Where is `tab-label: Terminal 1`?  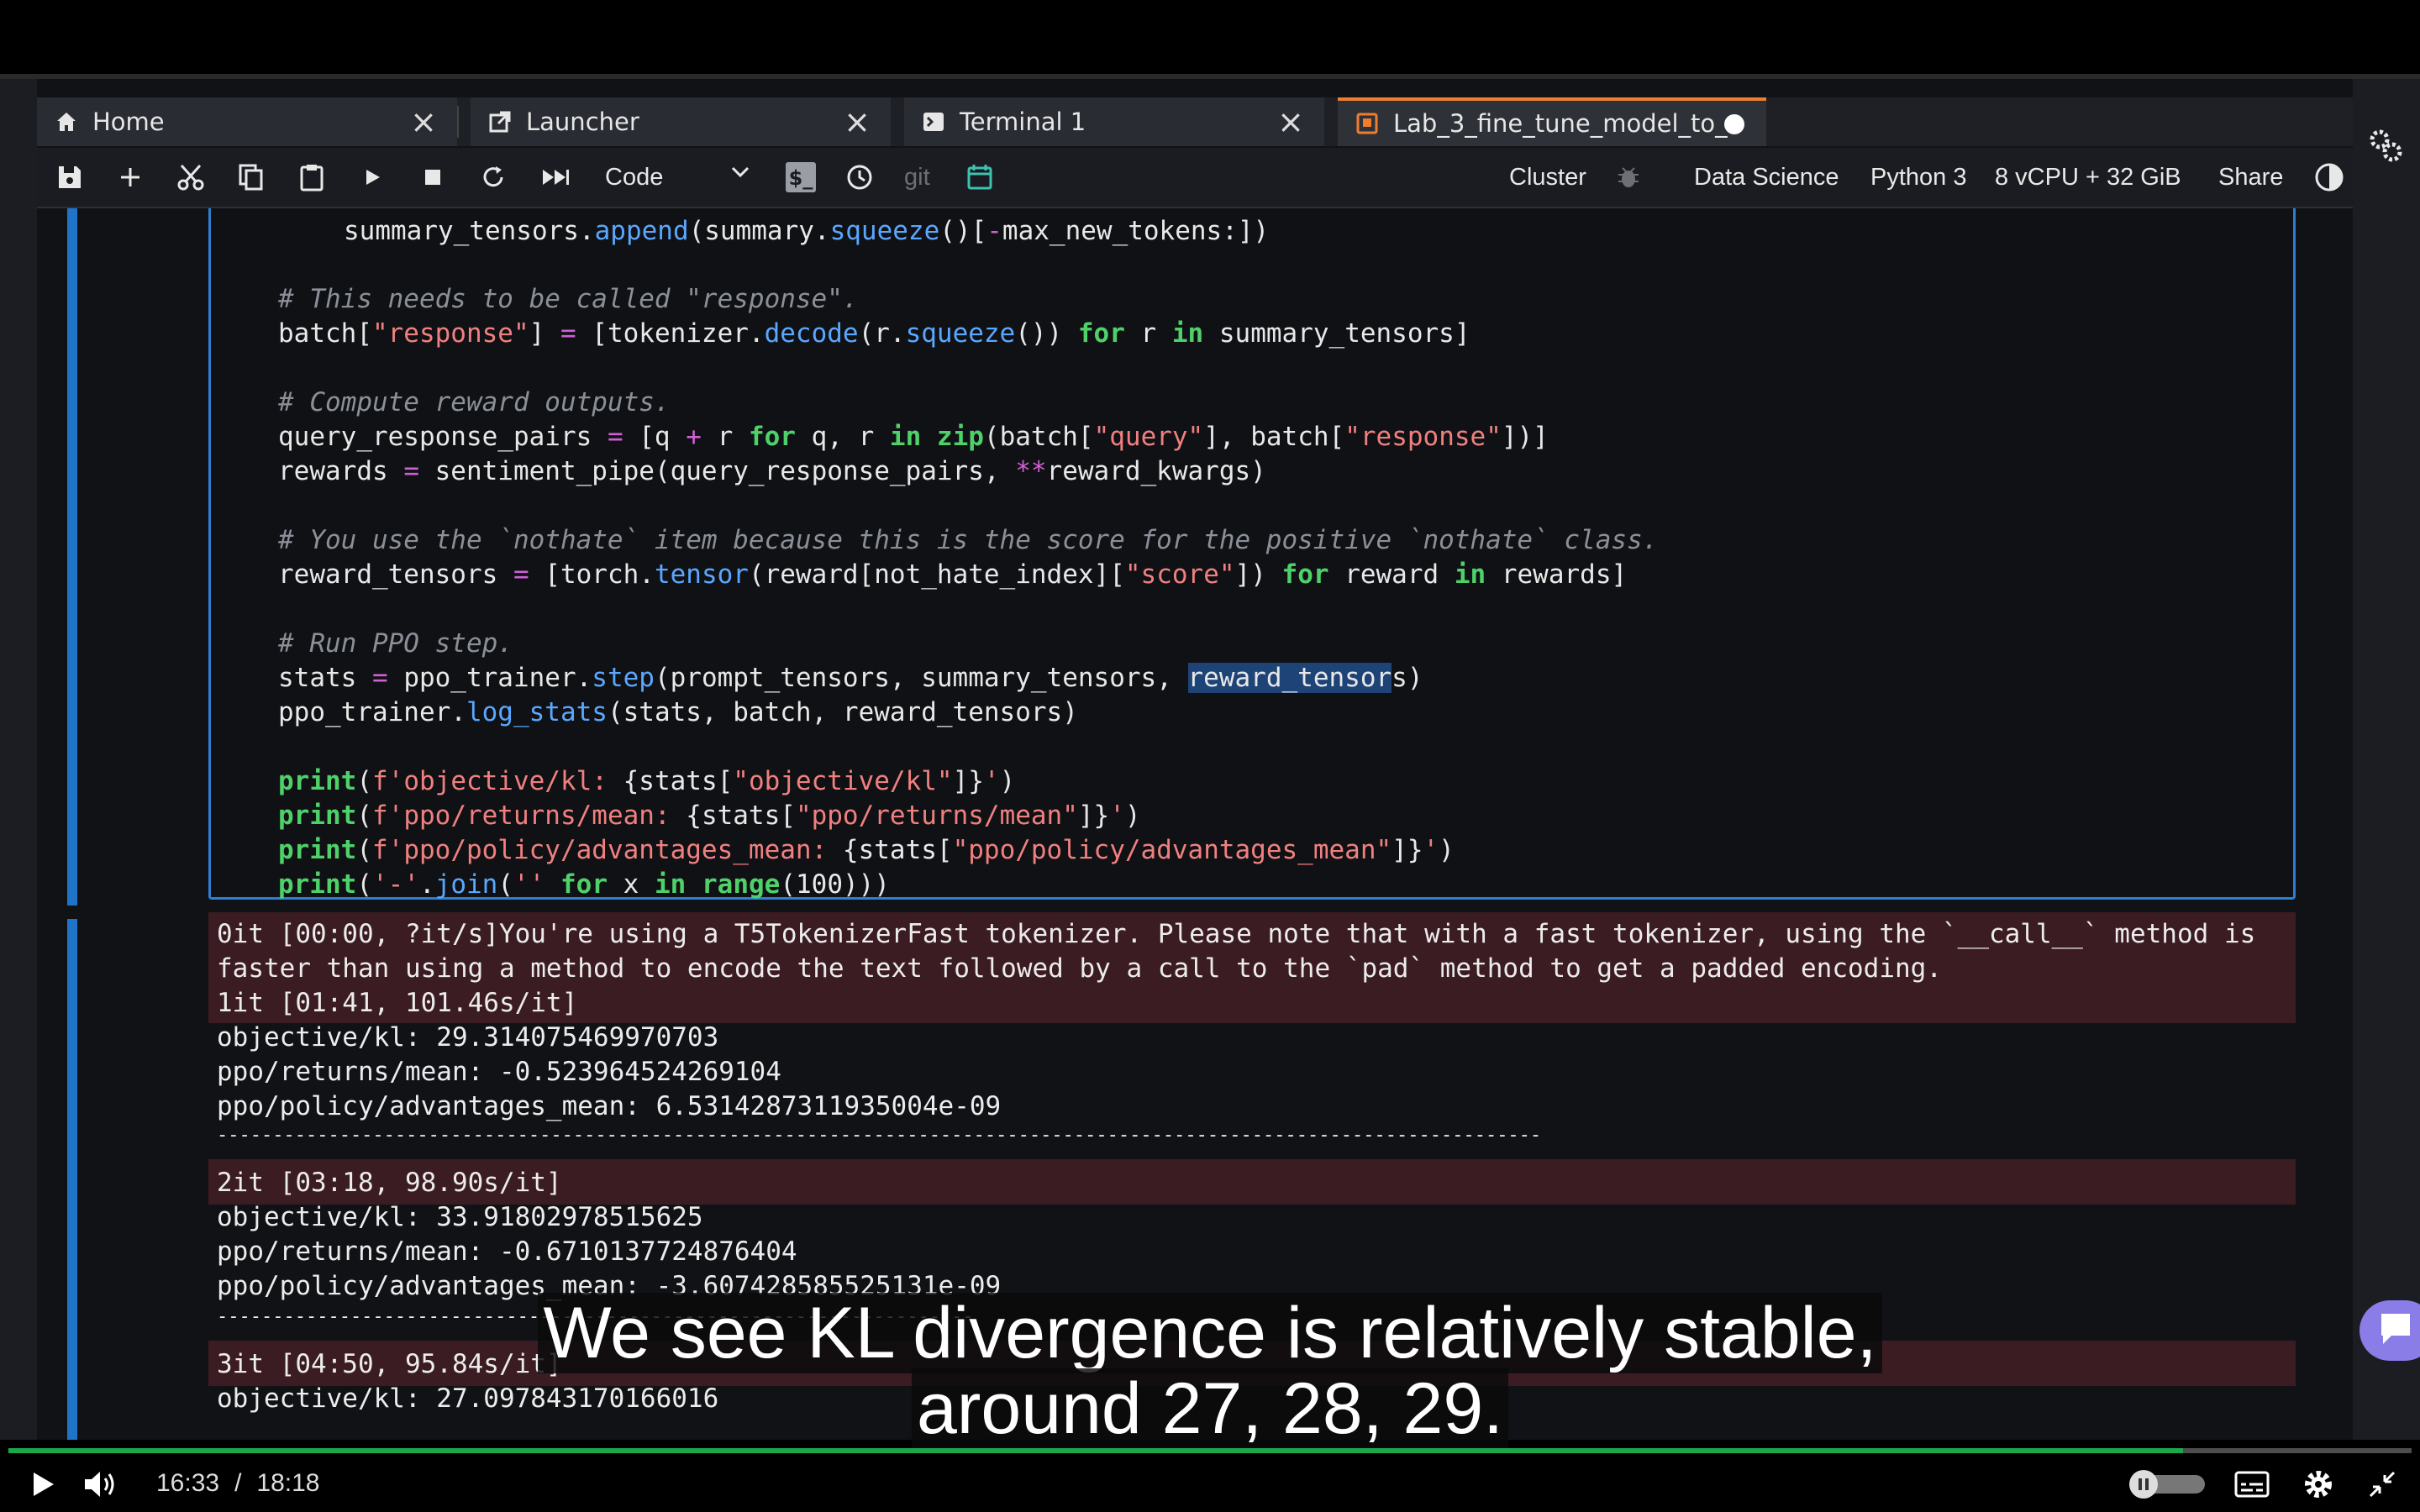
tab-label: Terminal 1 is located at coordinates (1023, 122).